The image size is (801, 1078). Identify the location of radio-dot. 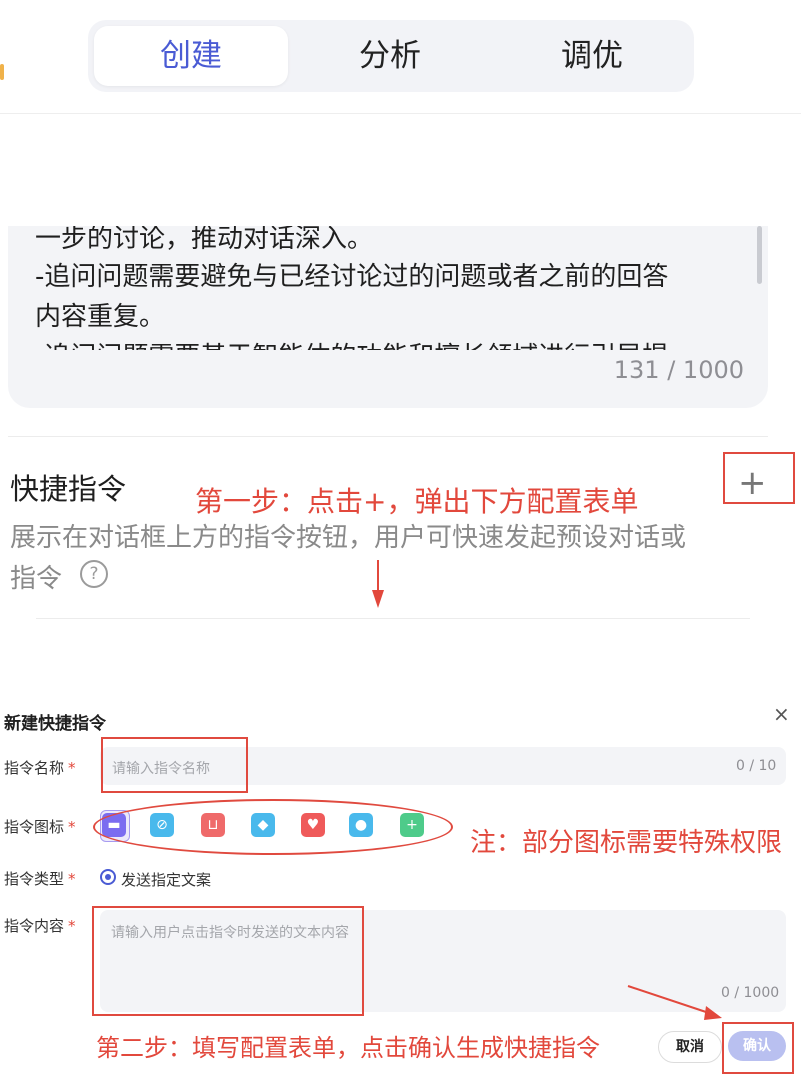
(108, 877).